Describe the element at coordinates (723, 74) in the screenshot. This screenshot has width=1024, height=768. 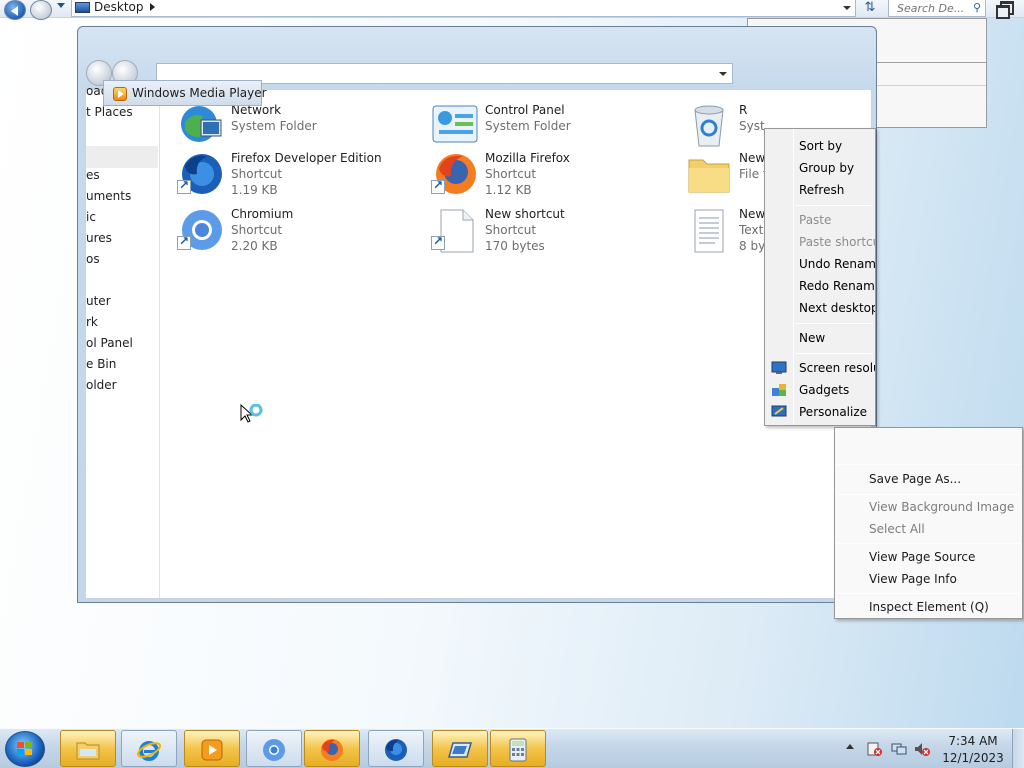
I see `window-address-dropdown-icon` at that location.